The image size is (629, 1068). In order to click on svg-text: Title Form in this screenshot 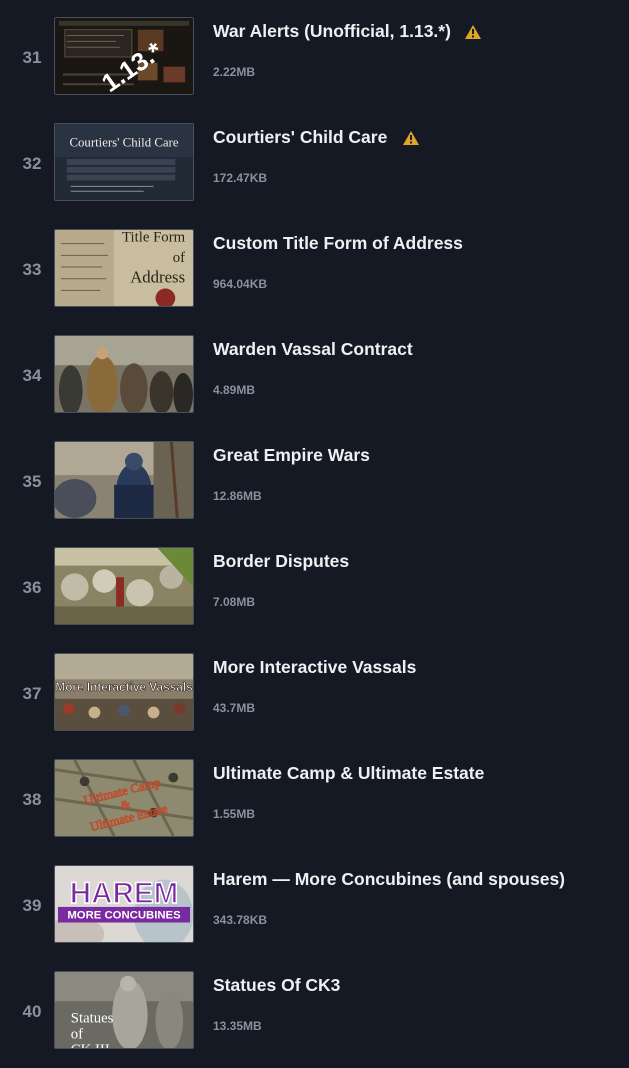, I will do `click(154, 238)`.